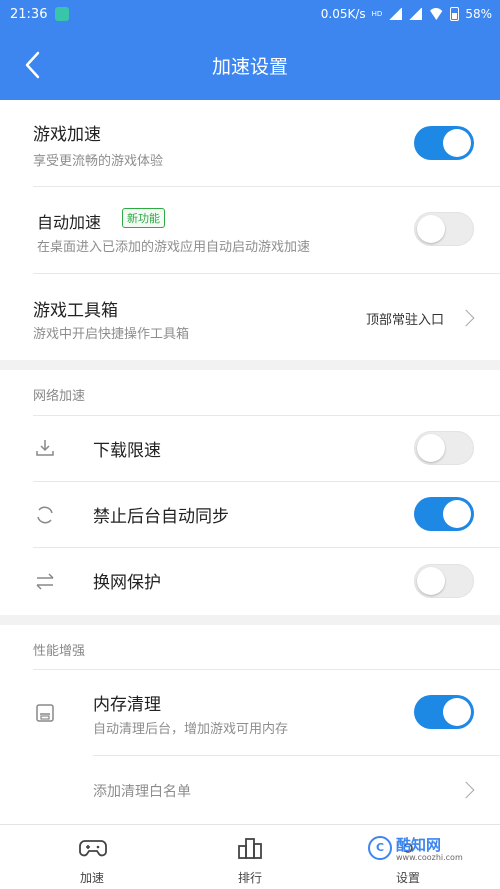  What do you see at coordinates (45, 448) in the screenshot?
I see `download-icon` at bounding box center [45, 448].